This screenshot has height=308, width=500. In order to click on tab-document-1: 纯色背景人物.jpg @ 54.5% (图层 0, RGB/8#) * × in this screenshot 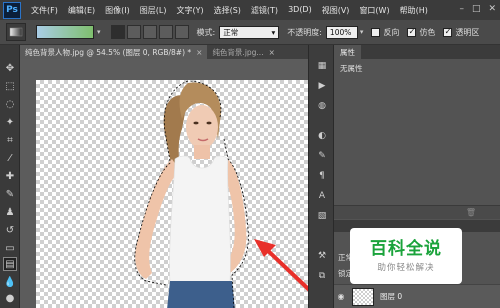, I will do `click(114, 52)`.